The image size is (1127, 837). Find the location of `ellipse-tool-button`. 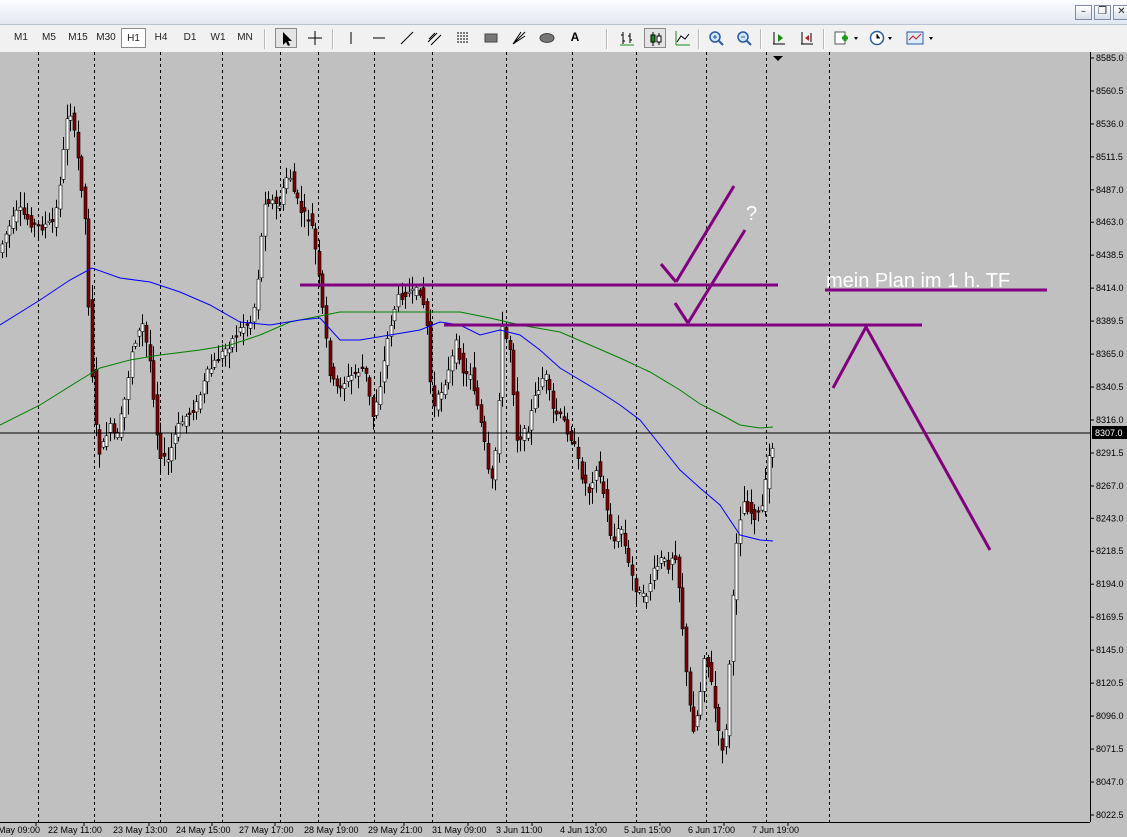

ellipse-tool-button is located at coordinates (547, 38).